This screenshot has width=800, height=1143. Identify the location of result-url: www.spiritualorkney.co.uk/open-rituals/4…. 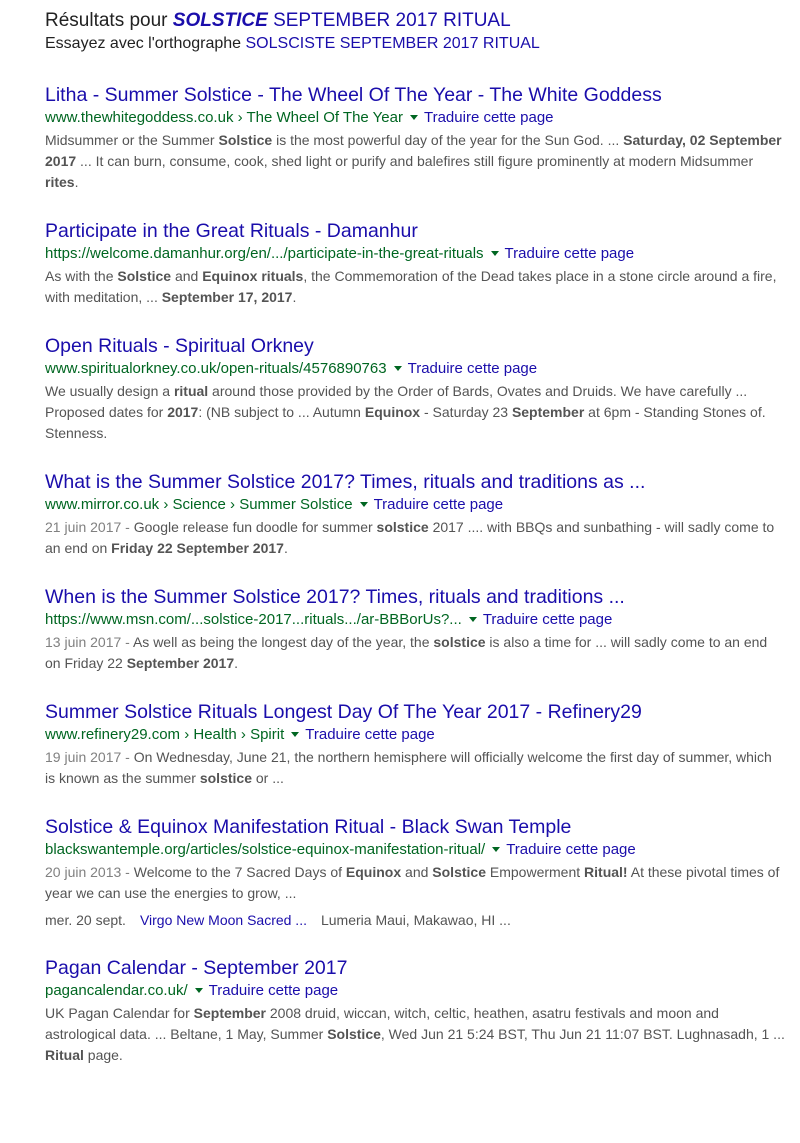
(216, 368).